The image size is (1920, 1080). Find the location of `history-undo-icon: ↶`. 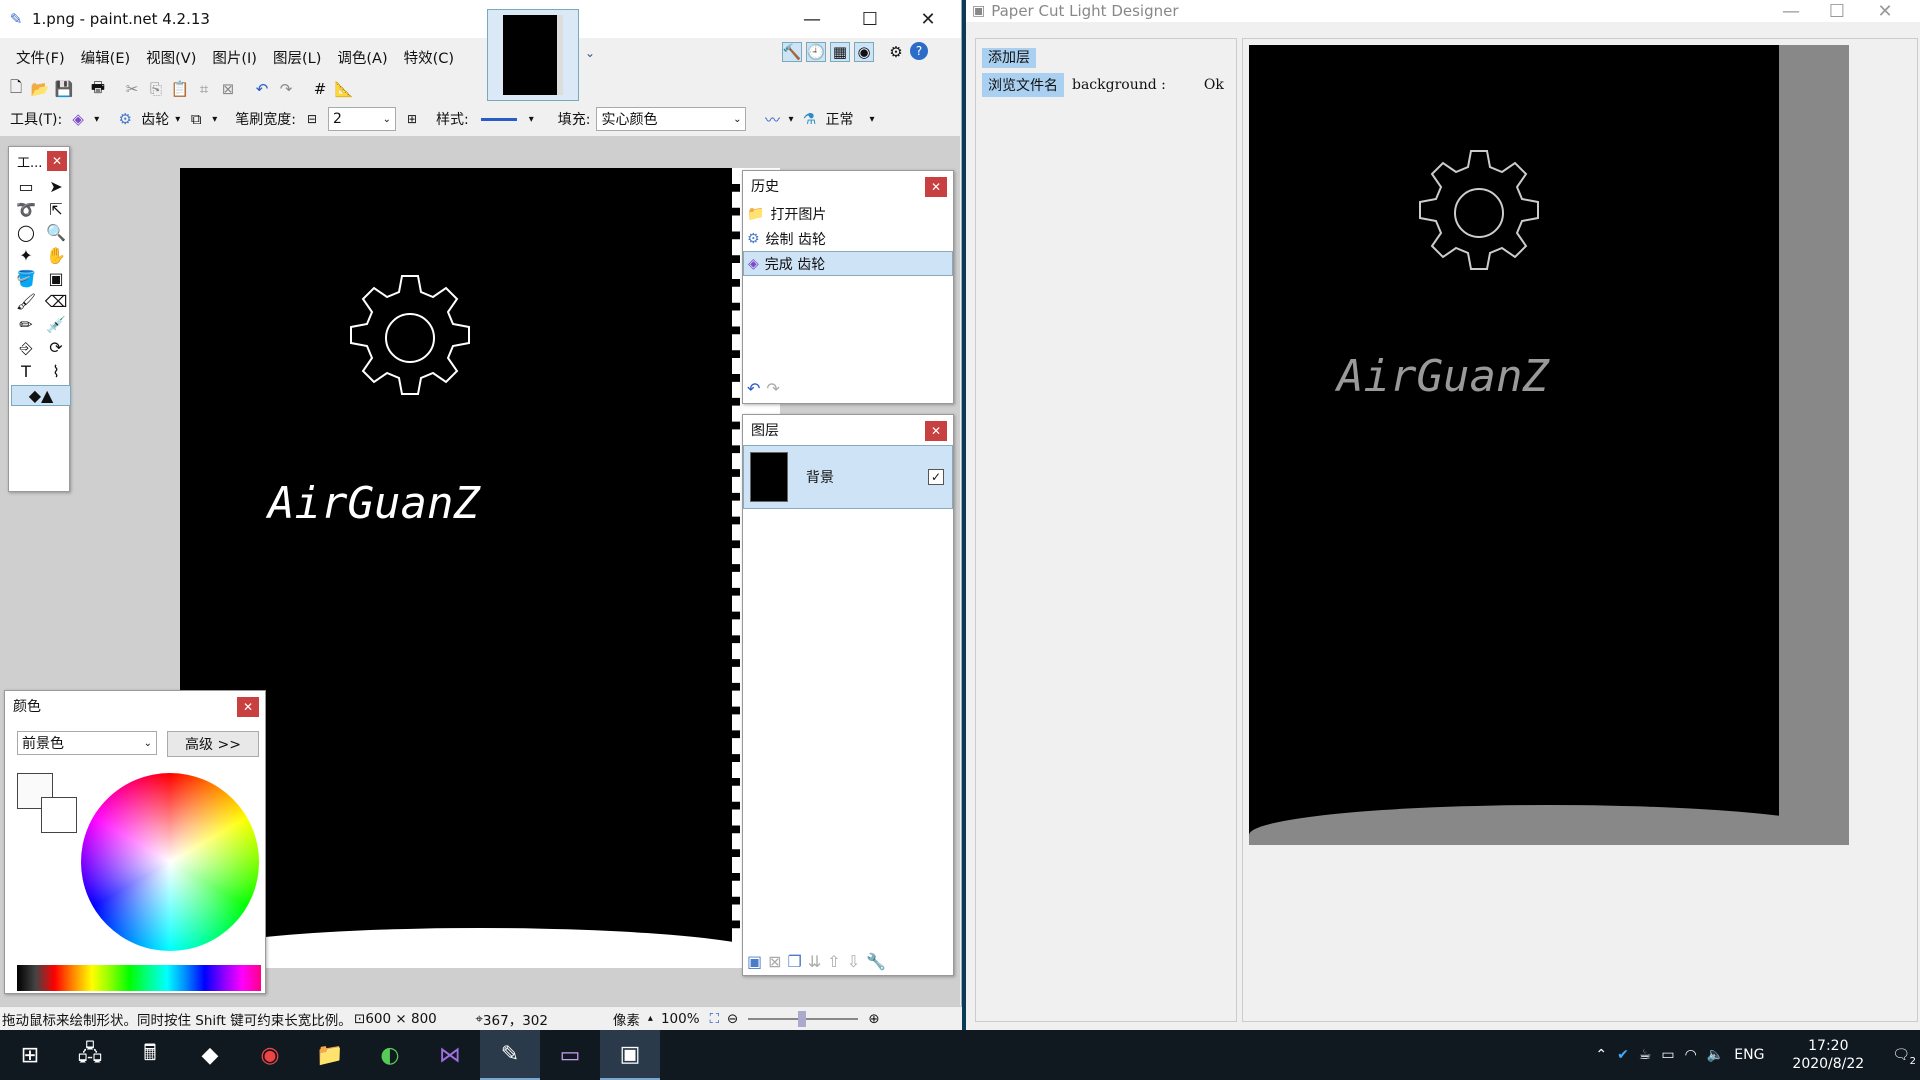

history-undo-icon: ↶ is located at coordinates (753, 388).